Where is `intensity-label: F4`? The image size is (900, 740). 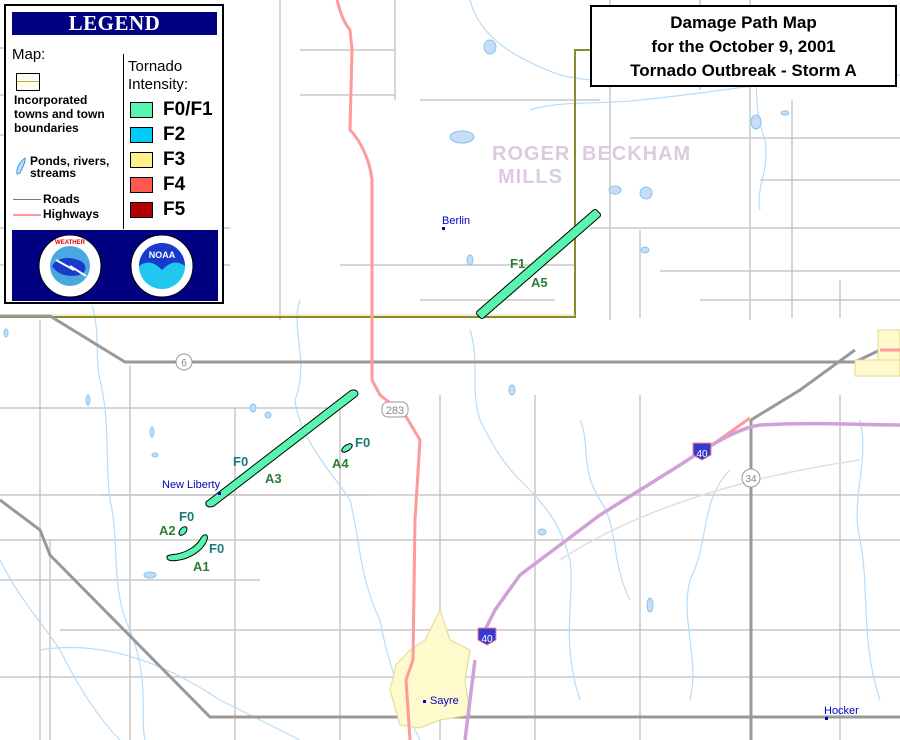 intensity-label: F4 is located at coordinates (174, 184).